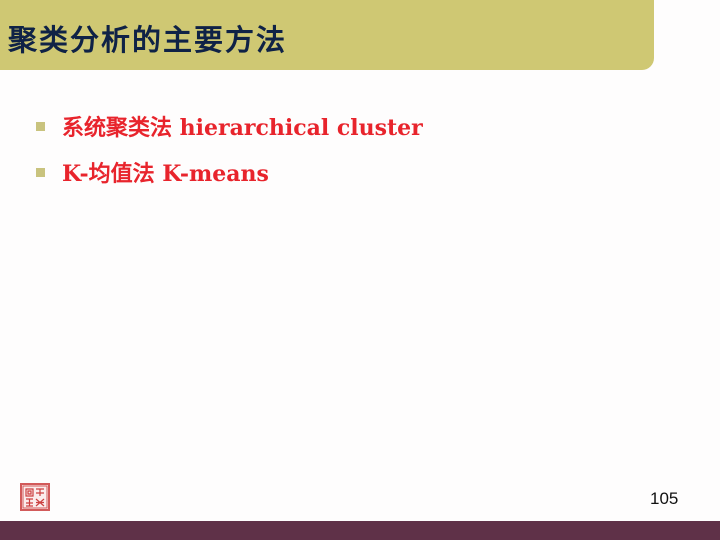 Image resolution: width=720 pixels, height=540 pixels. What do you see at coordinates (148, 40) in the screenshot?
I see `slide-title: 聚类分析的主要方法` at bounding box center [148, 40].